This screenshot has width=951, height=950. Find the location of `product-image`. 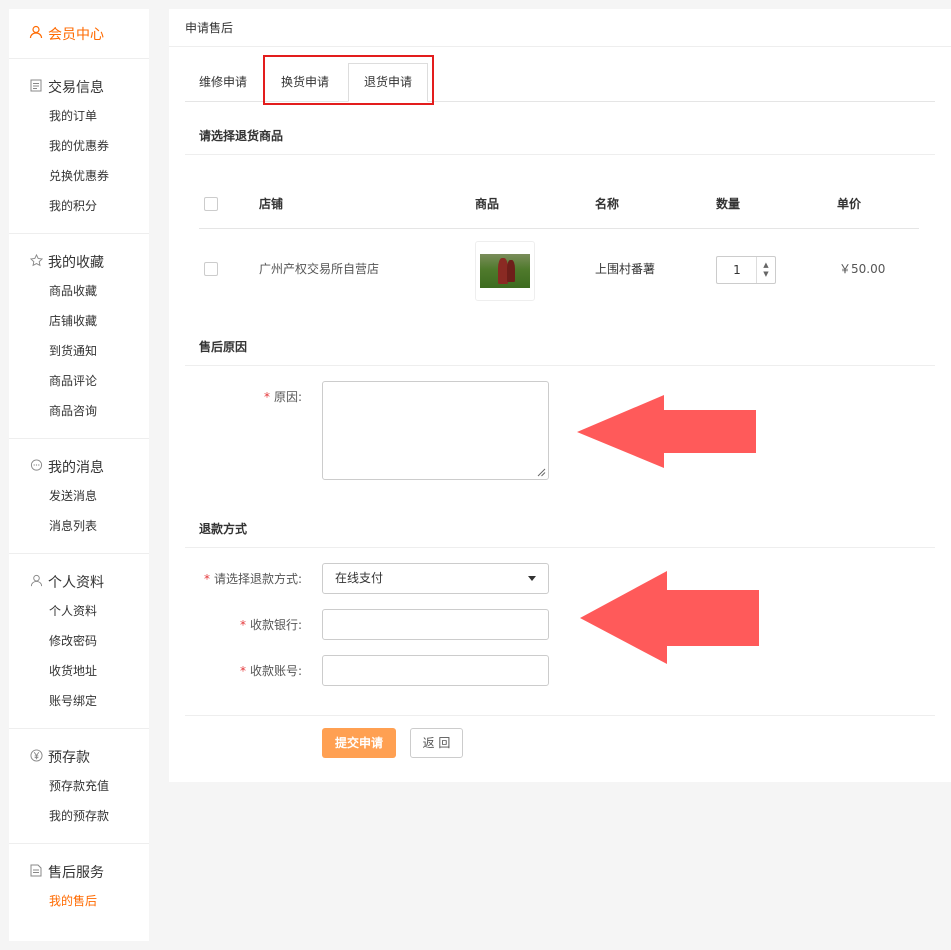

product-image is located at coordinates (505, 271).